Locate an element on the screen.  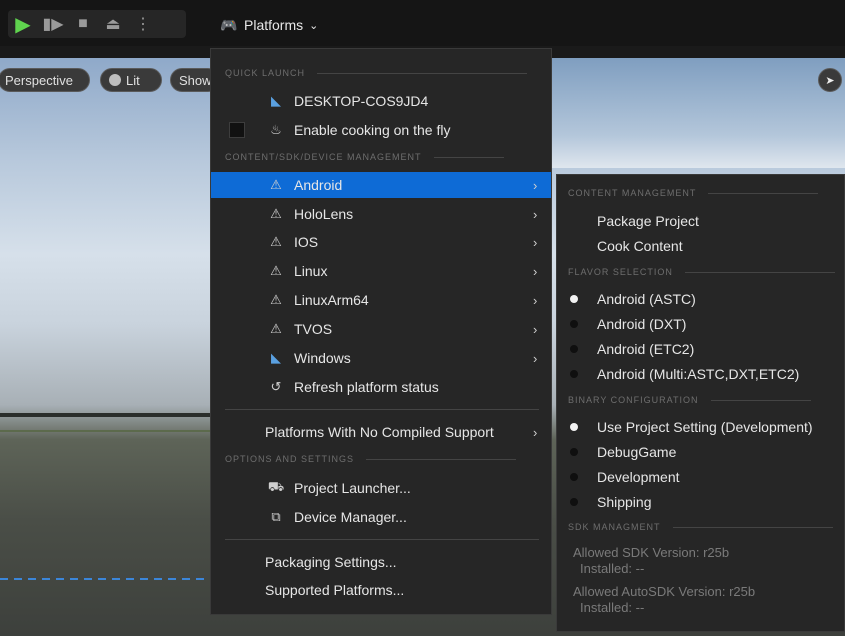
play-controls: ▶ ▮▶ ■ ⏏ ⋮ is located at coordinates (97, 24).